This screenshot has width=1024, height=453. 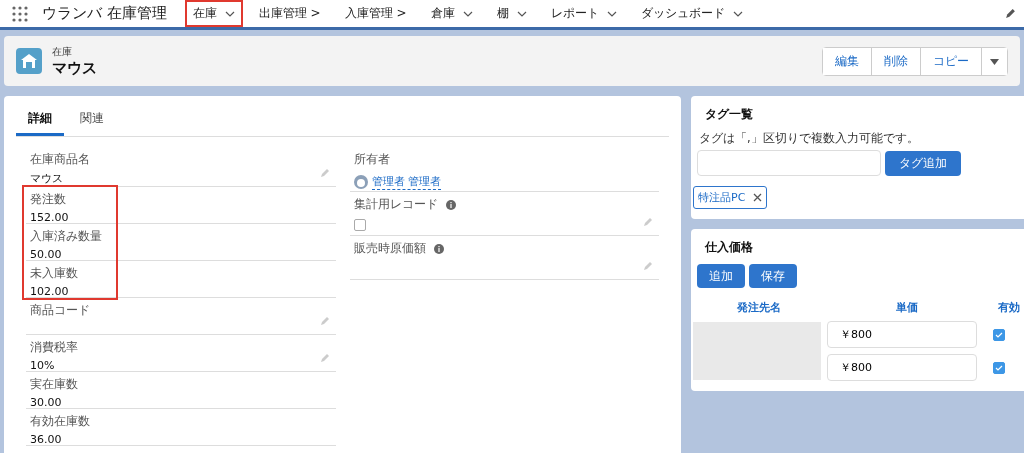 What do you see at coordinates (789, 163) in the screenshot?
I see `tag-input` at bounding box center [789, 163].